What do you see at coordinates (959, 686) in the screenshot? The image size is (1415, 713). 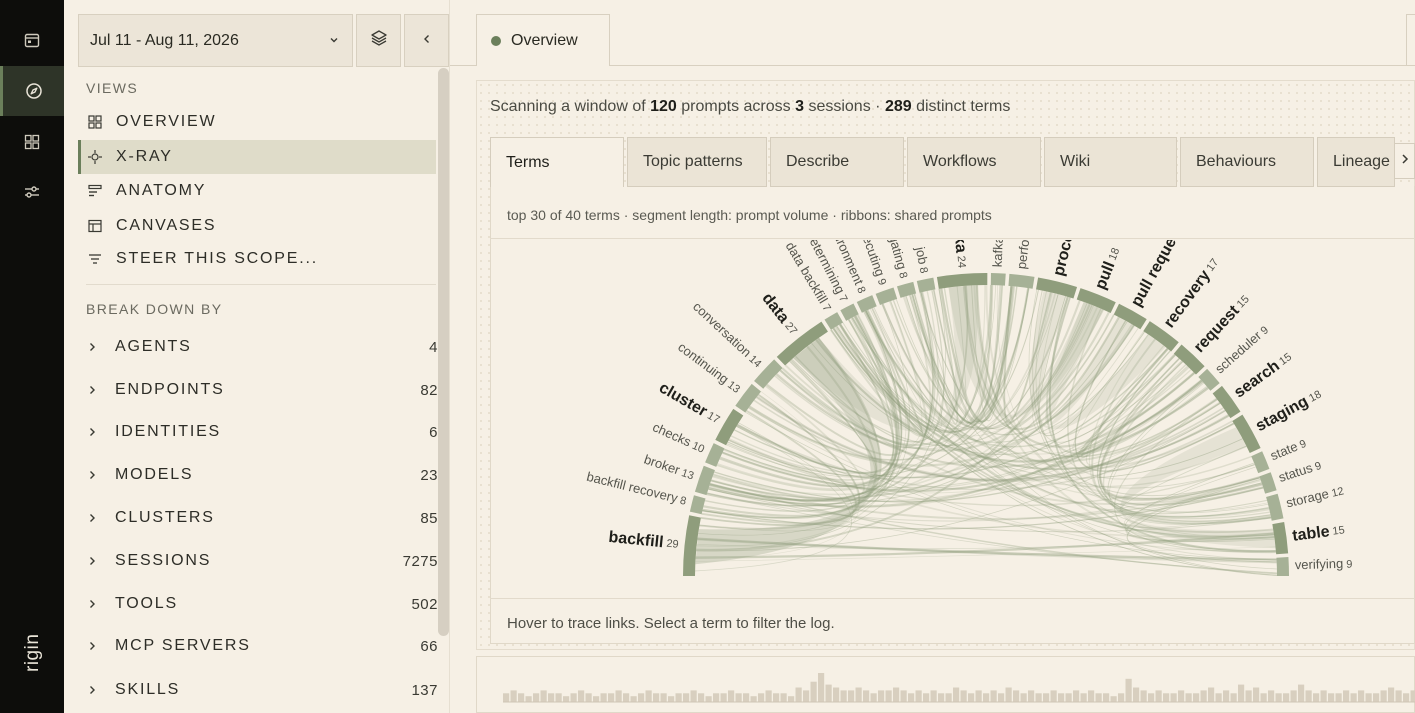 I see `timeline-histogram` at bounding box center [959, 686].